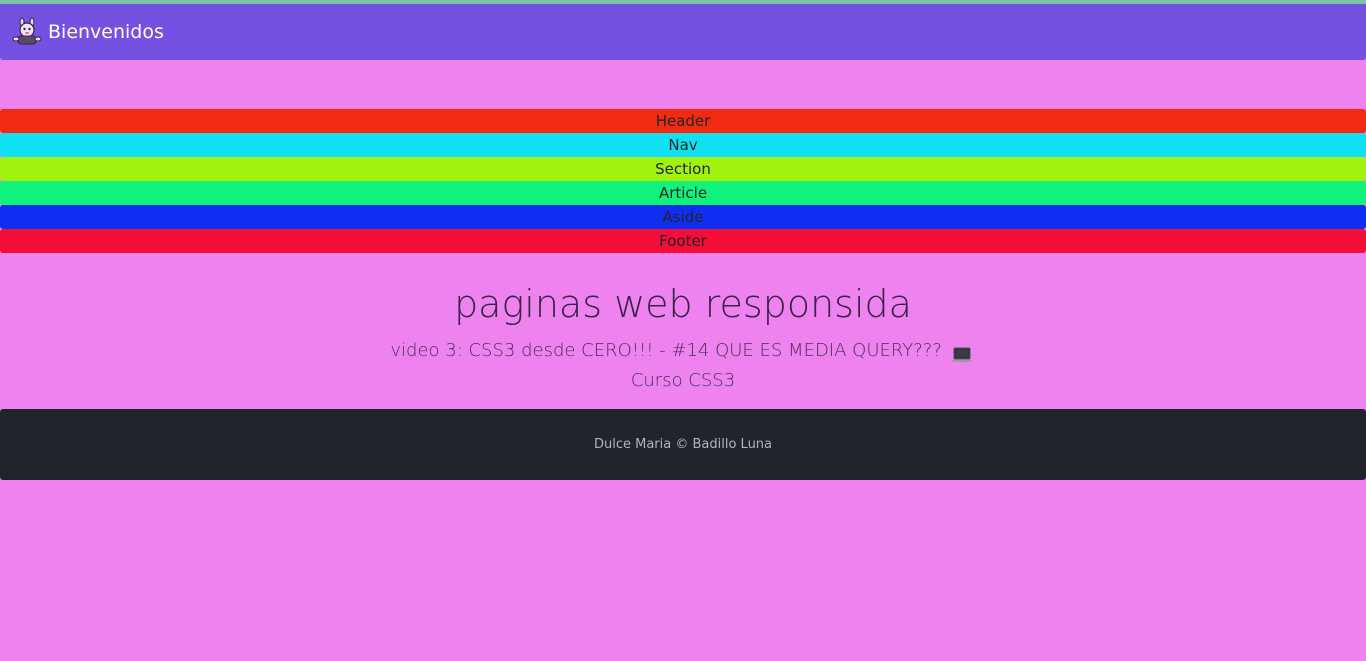 The height and width of the screenshot is (661, 1366). I want to click on bar-footer: Footer, so click(683, 241).